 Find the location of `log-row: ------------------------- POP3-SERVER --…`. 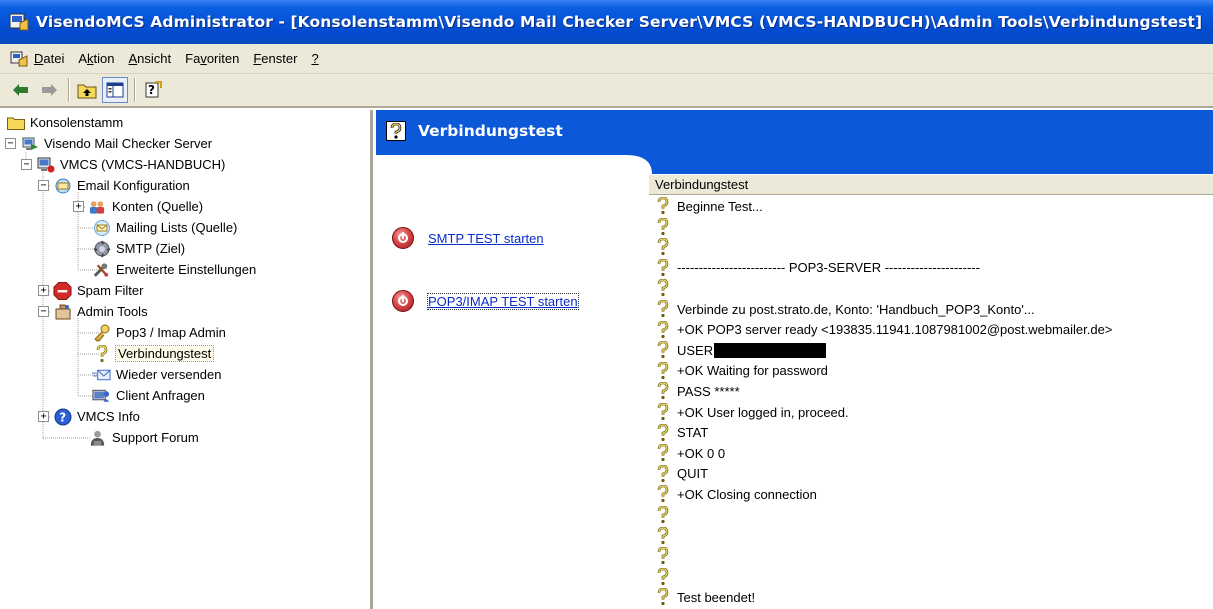

log-row: ------------------------- POP3-SERVER --… is located at coordinates (814, 268).